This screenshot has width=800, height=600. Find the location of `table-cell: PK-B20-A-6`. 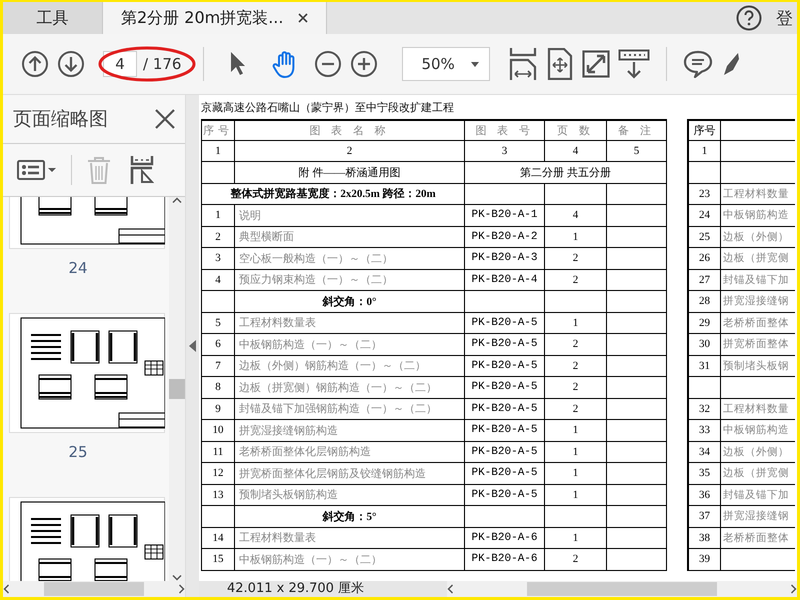

table-cell: PK-B20-A-6 is located at coordinates (505, 559).